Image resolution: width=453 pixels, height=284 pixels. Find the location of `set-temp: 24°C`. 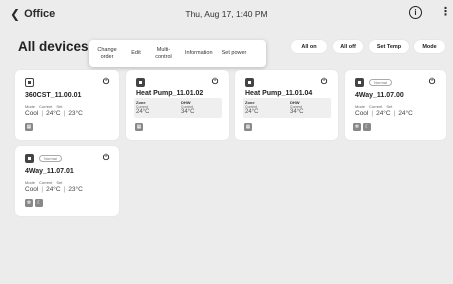

set-temp: 24°C is located at coordinates (405, 113).